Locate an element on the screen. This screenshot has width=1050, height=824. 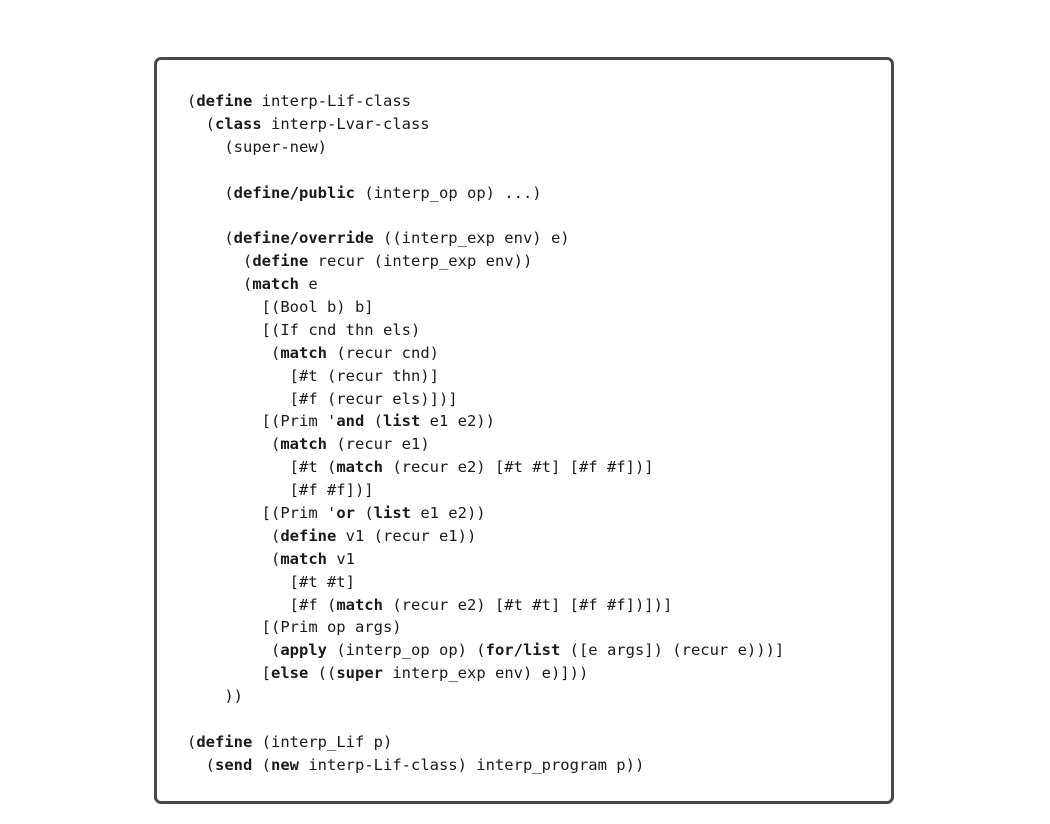
code-line: [(Prim op args) is located at coordinates (485, 627).